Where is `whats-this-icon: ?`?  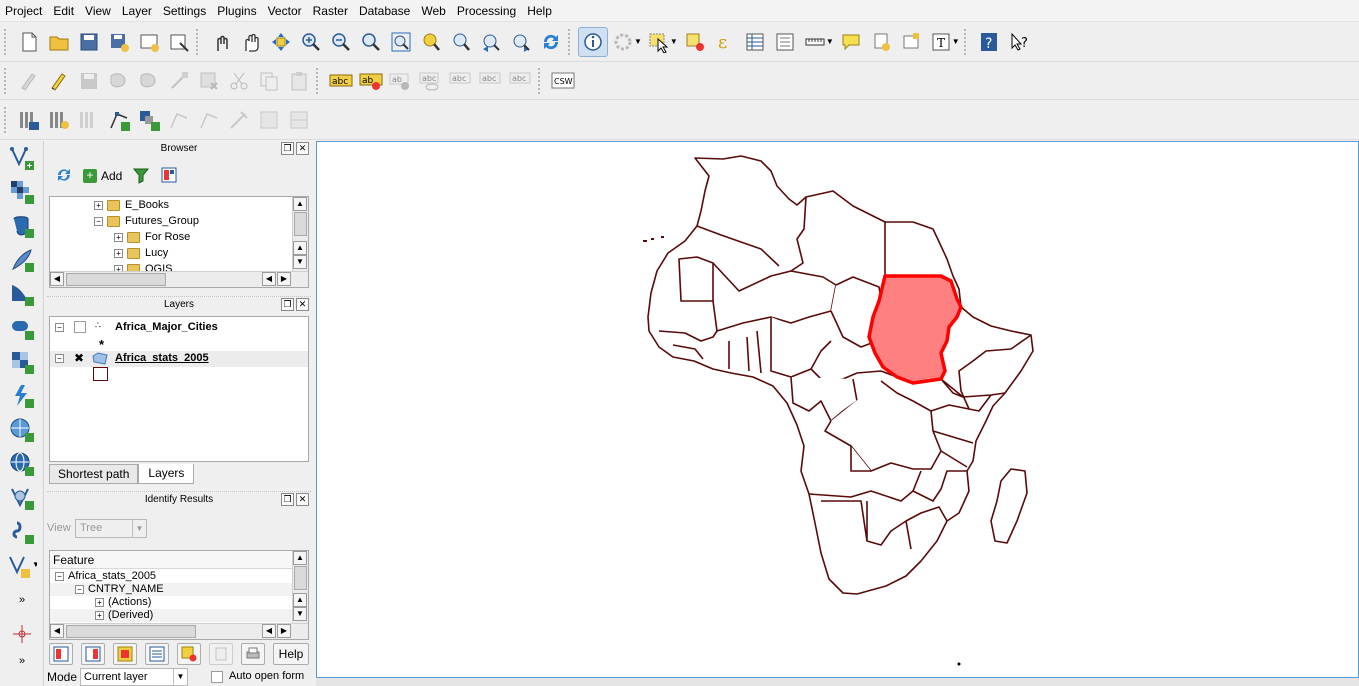
whats-this-icon: ? is located at coordinates (1019, 42).